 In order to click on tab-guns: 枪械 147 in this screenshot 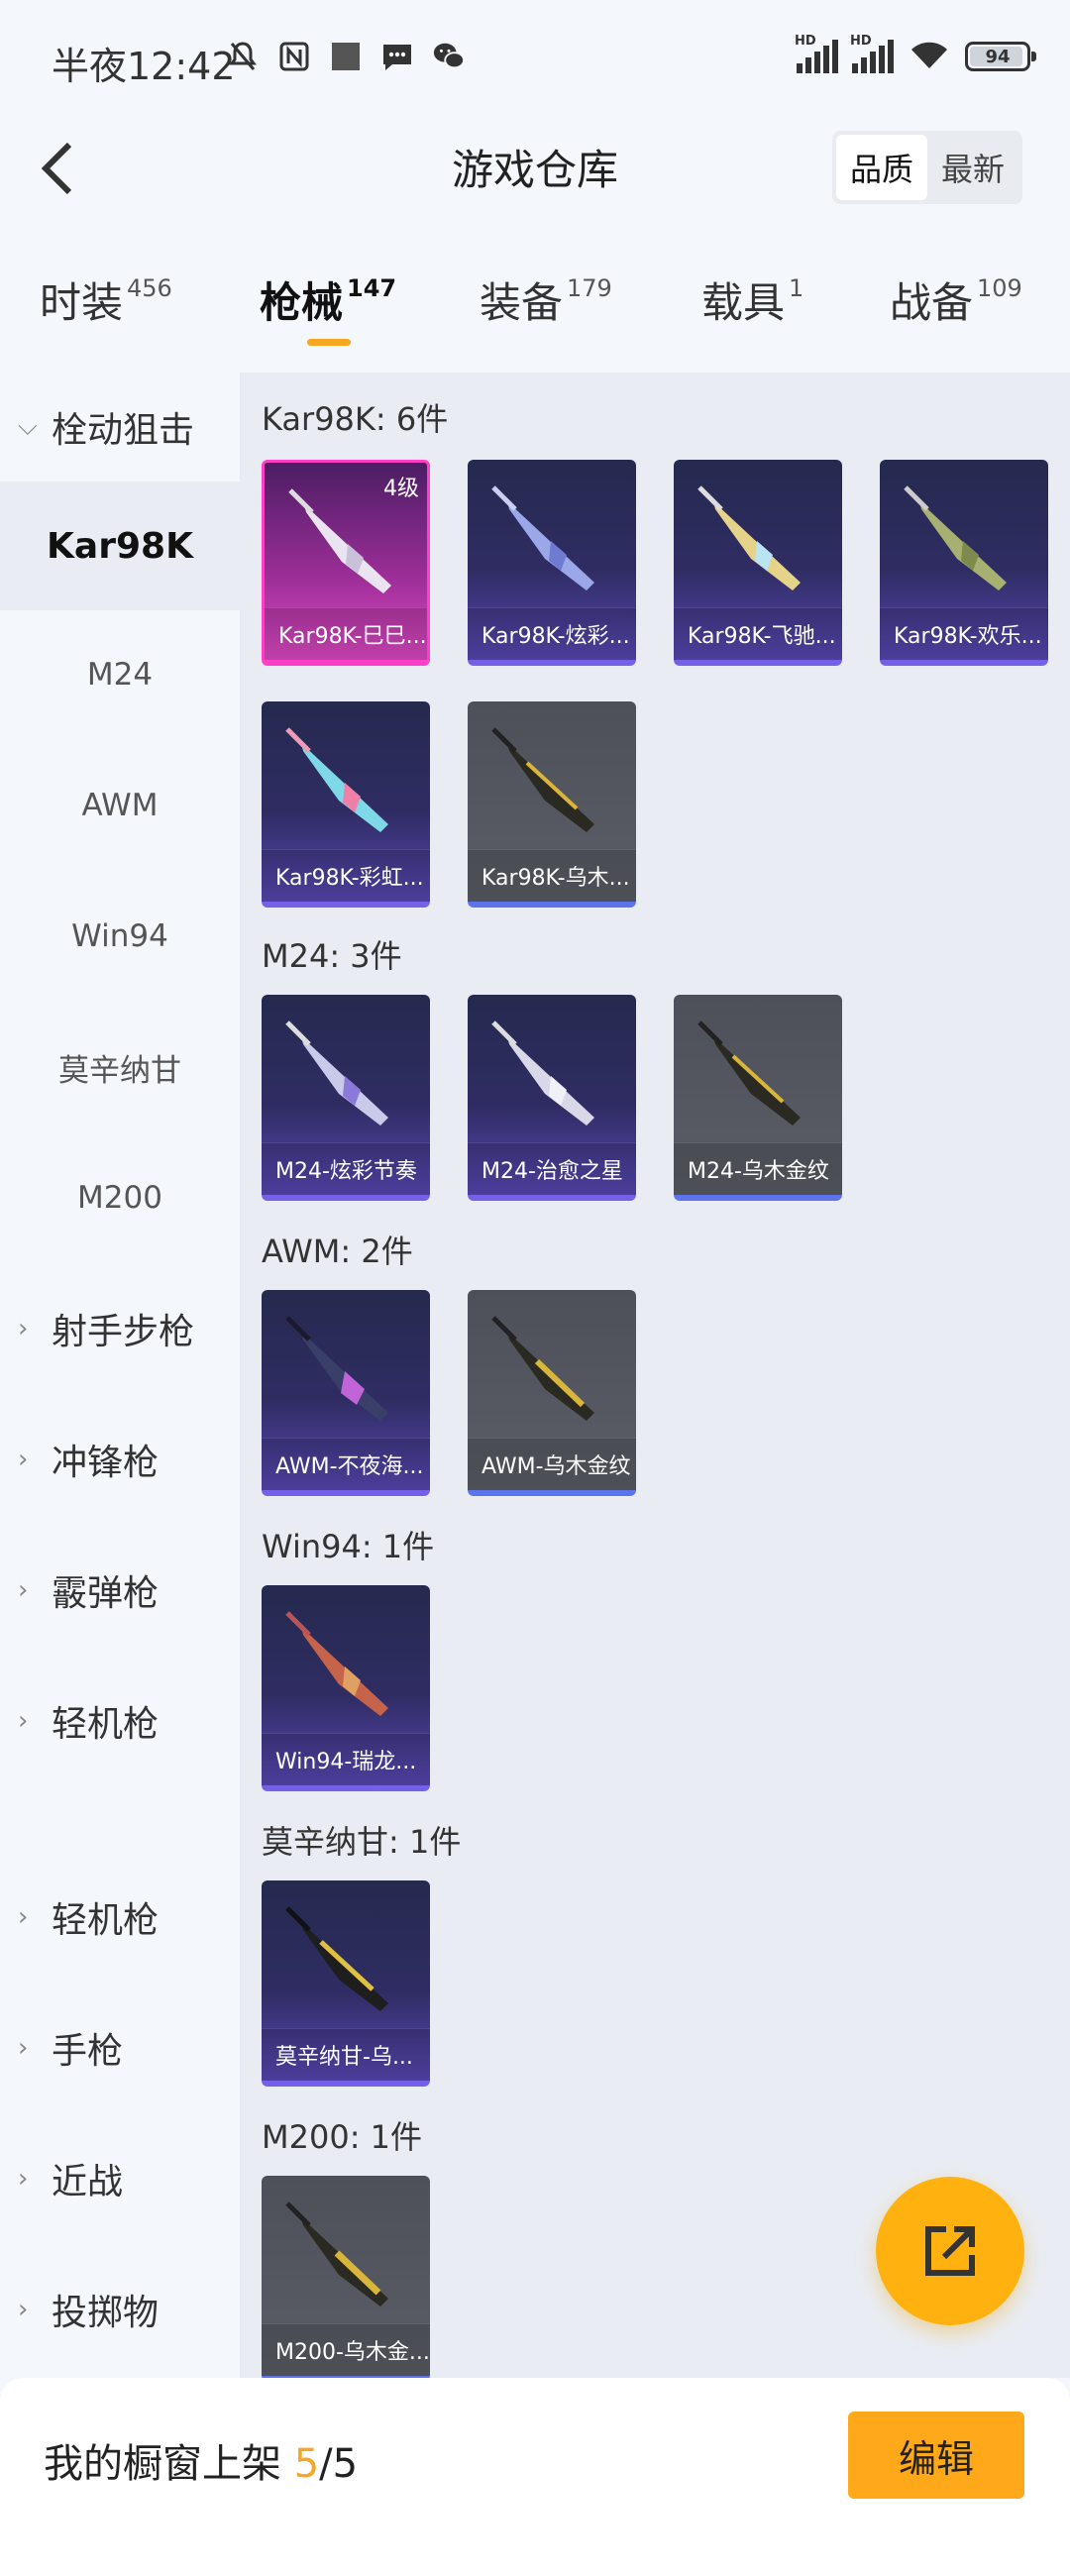, I will do `click(328, 299)`.